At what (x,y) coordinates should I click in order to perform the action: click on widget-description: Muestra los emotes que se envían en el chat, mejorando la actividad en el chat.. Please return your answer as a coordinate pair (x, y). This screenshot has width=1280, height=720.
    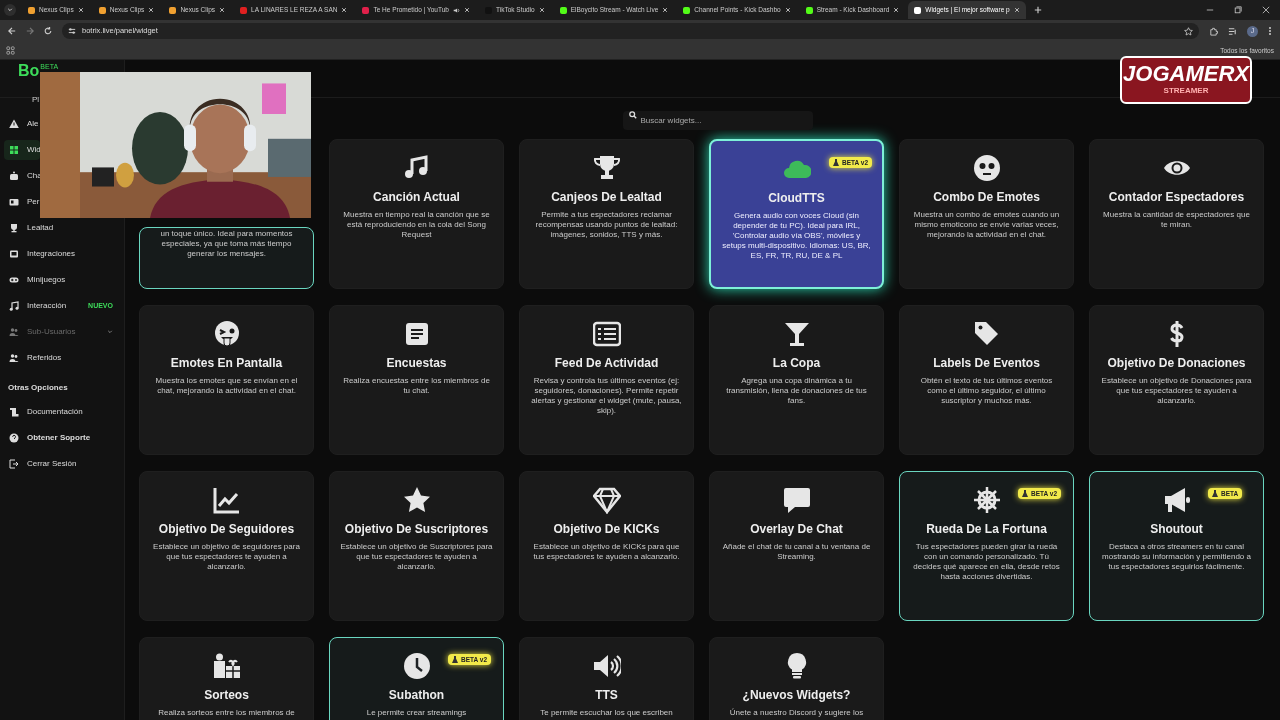
    Looking at the image, I should click on (226, 386).